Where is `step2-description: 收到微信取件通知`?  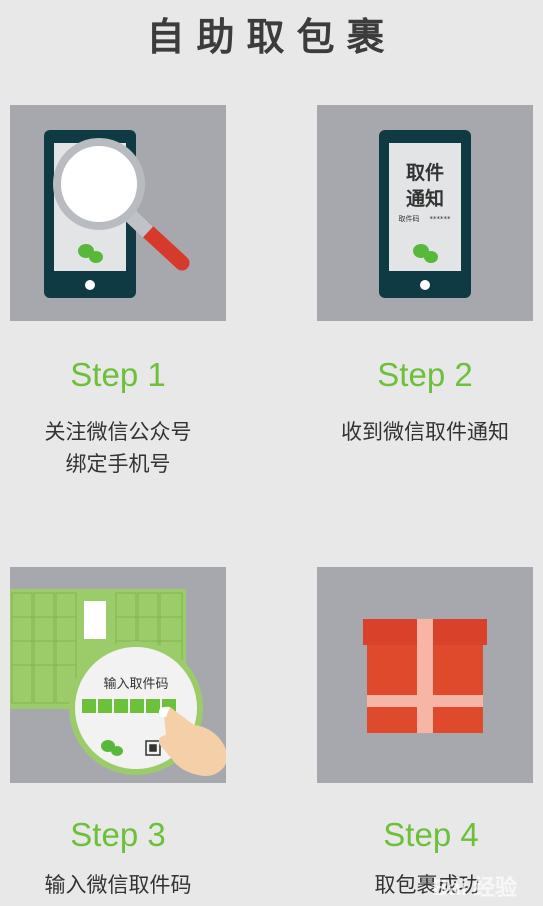
step2-description: 收到微信取件通知 is located at coordinates (419, 432).